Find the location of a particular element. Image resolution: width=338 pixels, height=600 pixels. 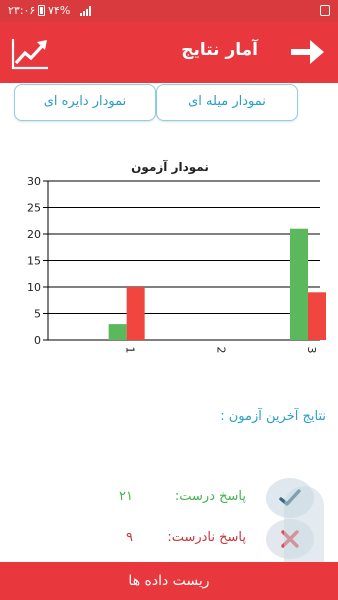

tab-bar-chart: نمودار میله ای is located at coordinates (227, 102).